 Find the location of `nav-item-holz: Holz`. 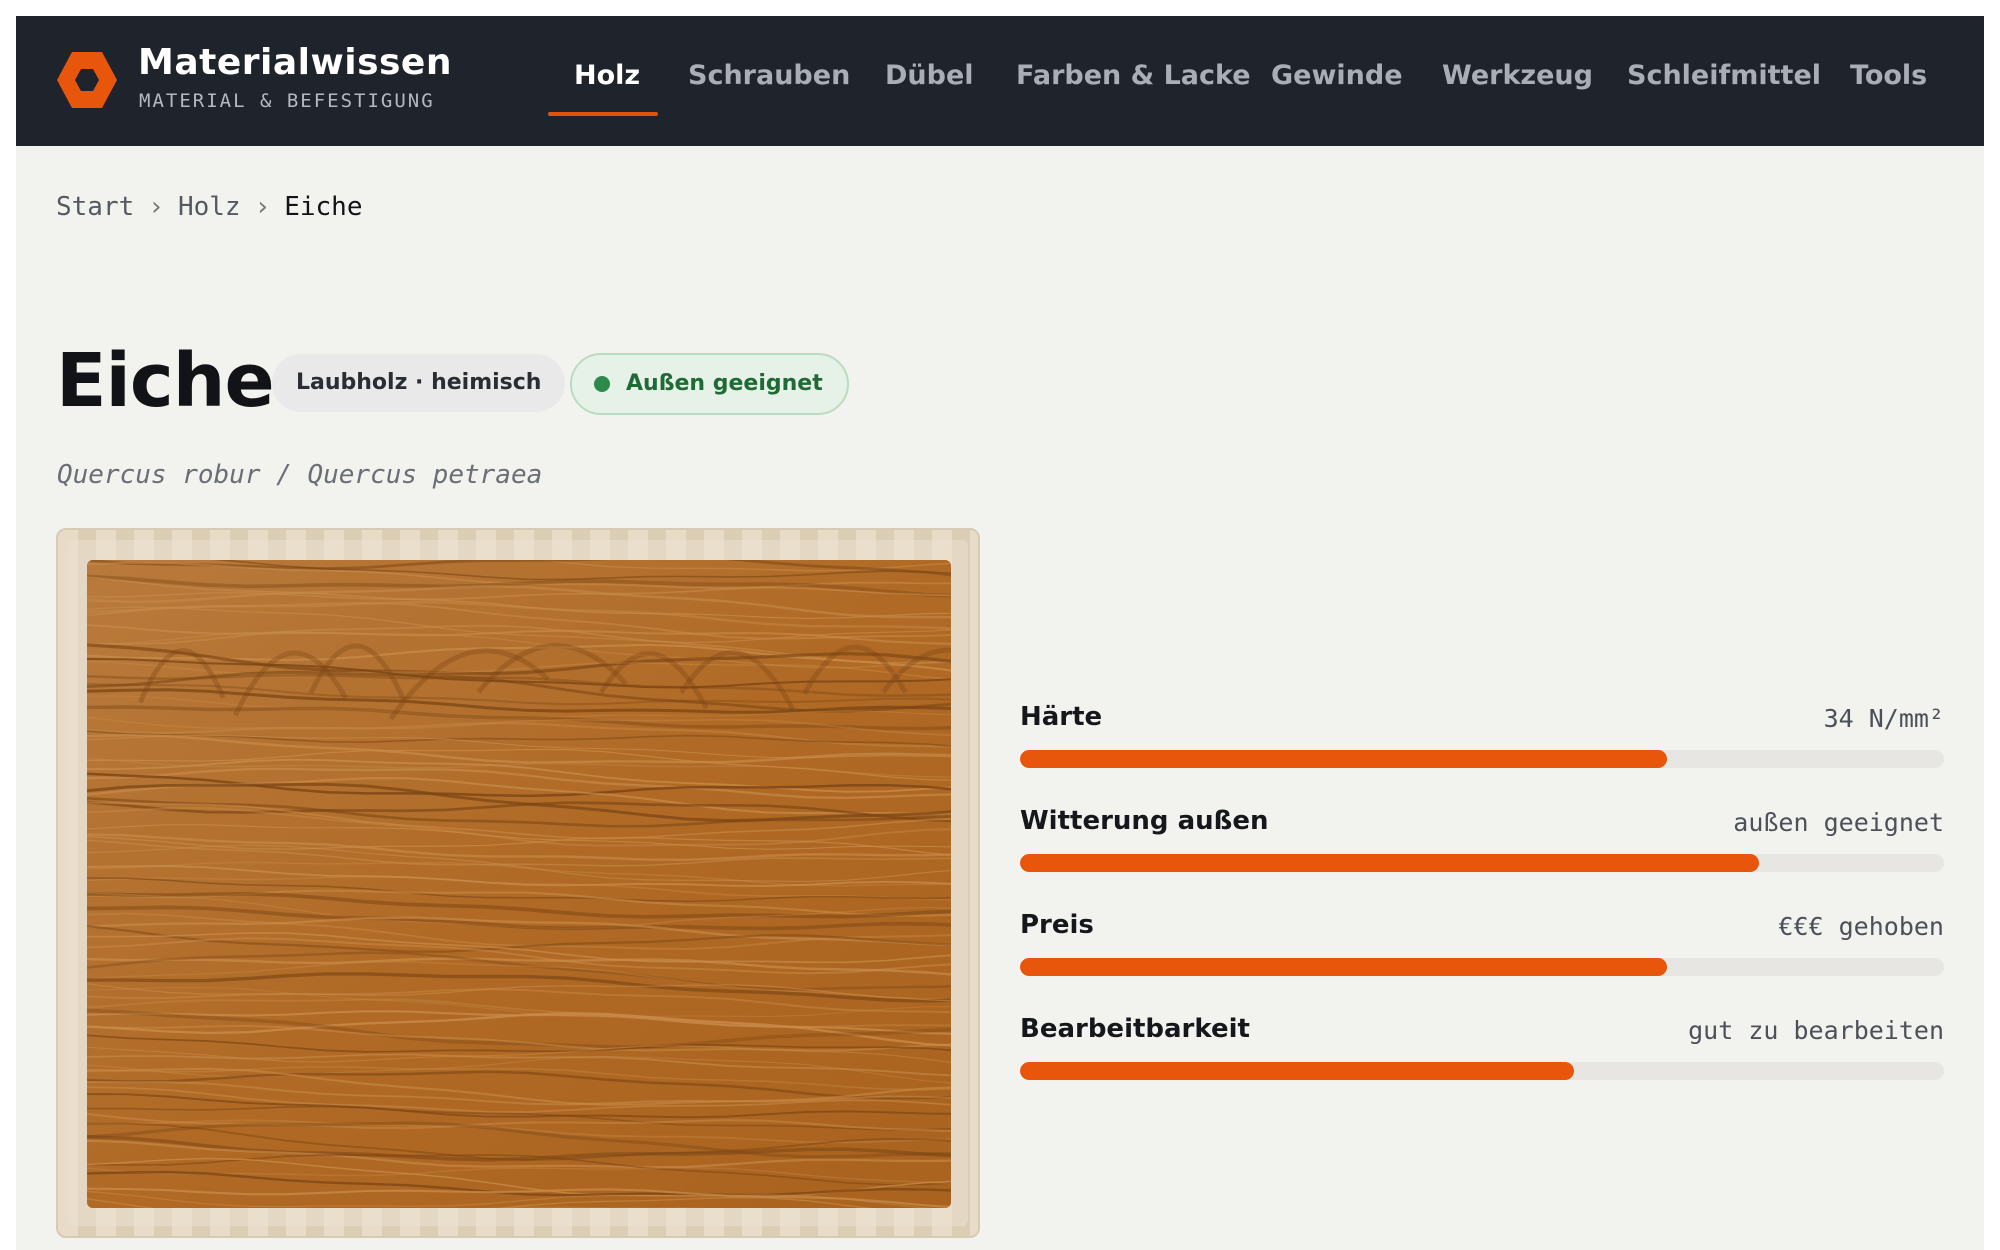

nav-item-holz: Holz is located at coordinates (607, 75).